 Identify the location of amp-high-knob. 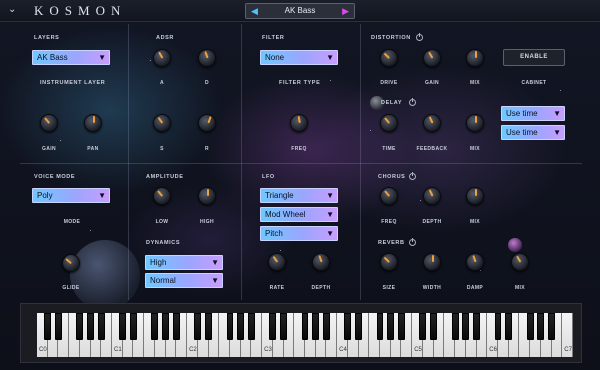
(207, 196).